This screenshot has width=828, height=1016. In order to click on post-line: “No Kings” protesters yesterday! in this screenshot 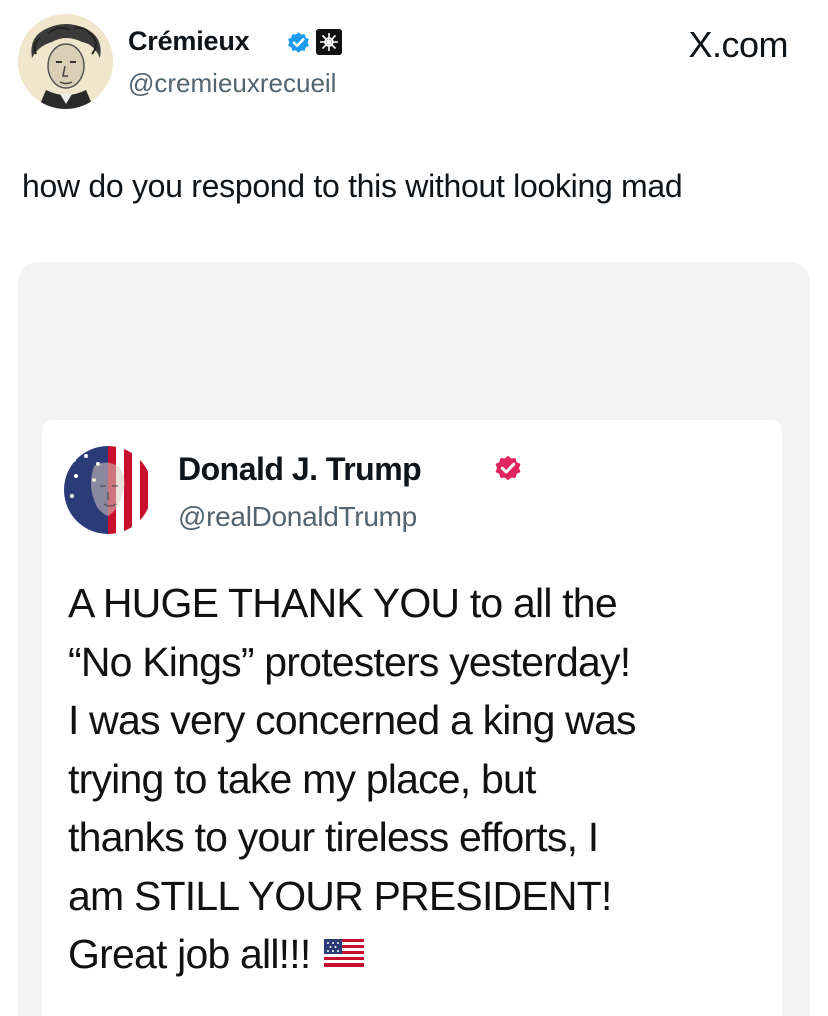, I will do `click(349, 661)`.